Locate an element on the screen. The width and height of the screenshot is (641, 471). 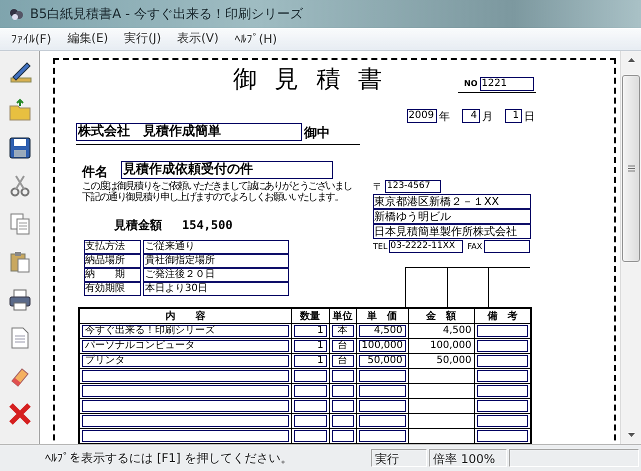
table-field: 本 is located at coordinates (343, 330).